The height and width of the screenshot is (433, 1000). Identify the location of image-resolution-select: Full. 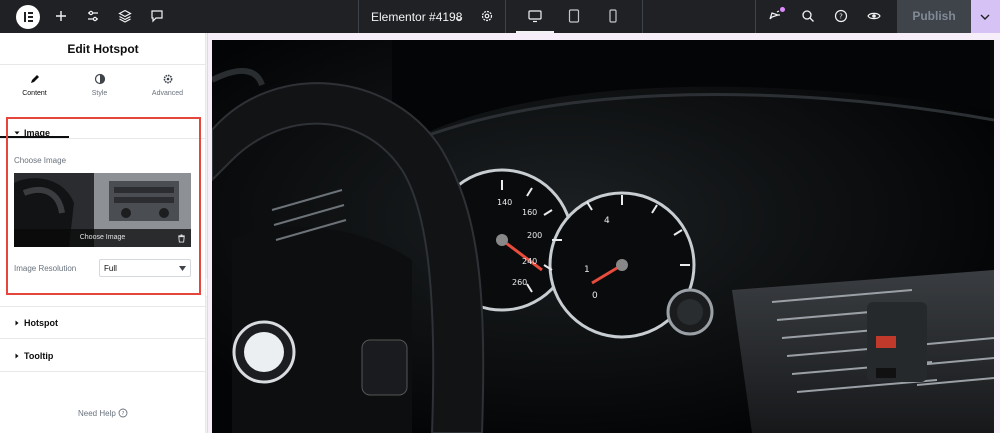
(145, 268).